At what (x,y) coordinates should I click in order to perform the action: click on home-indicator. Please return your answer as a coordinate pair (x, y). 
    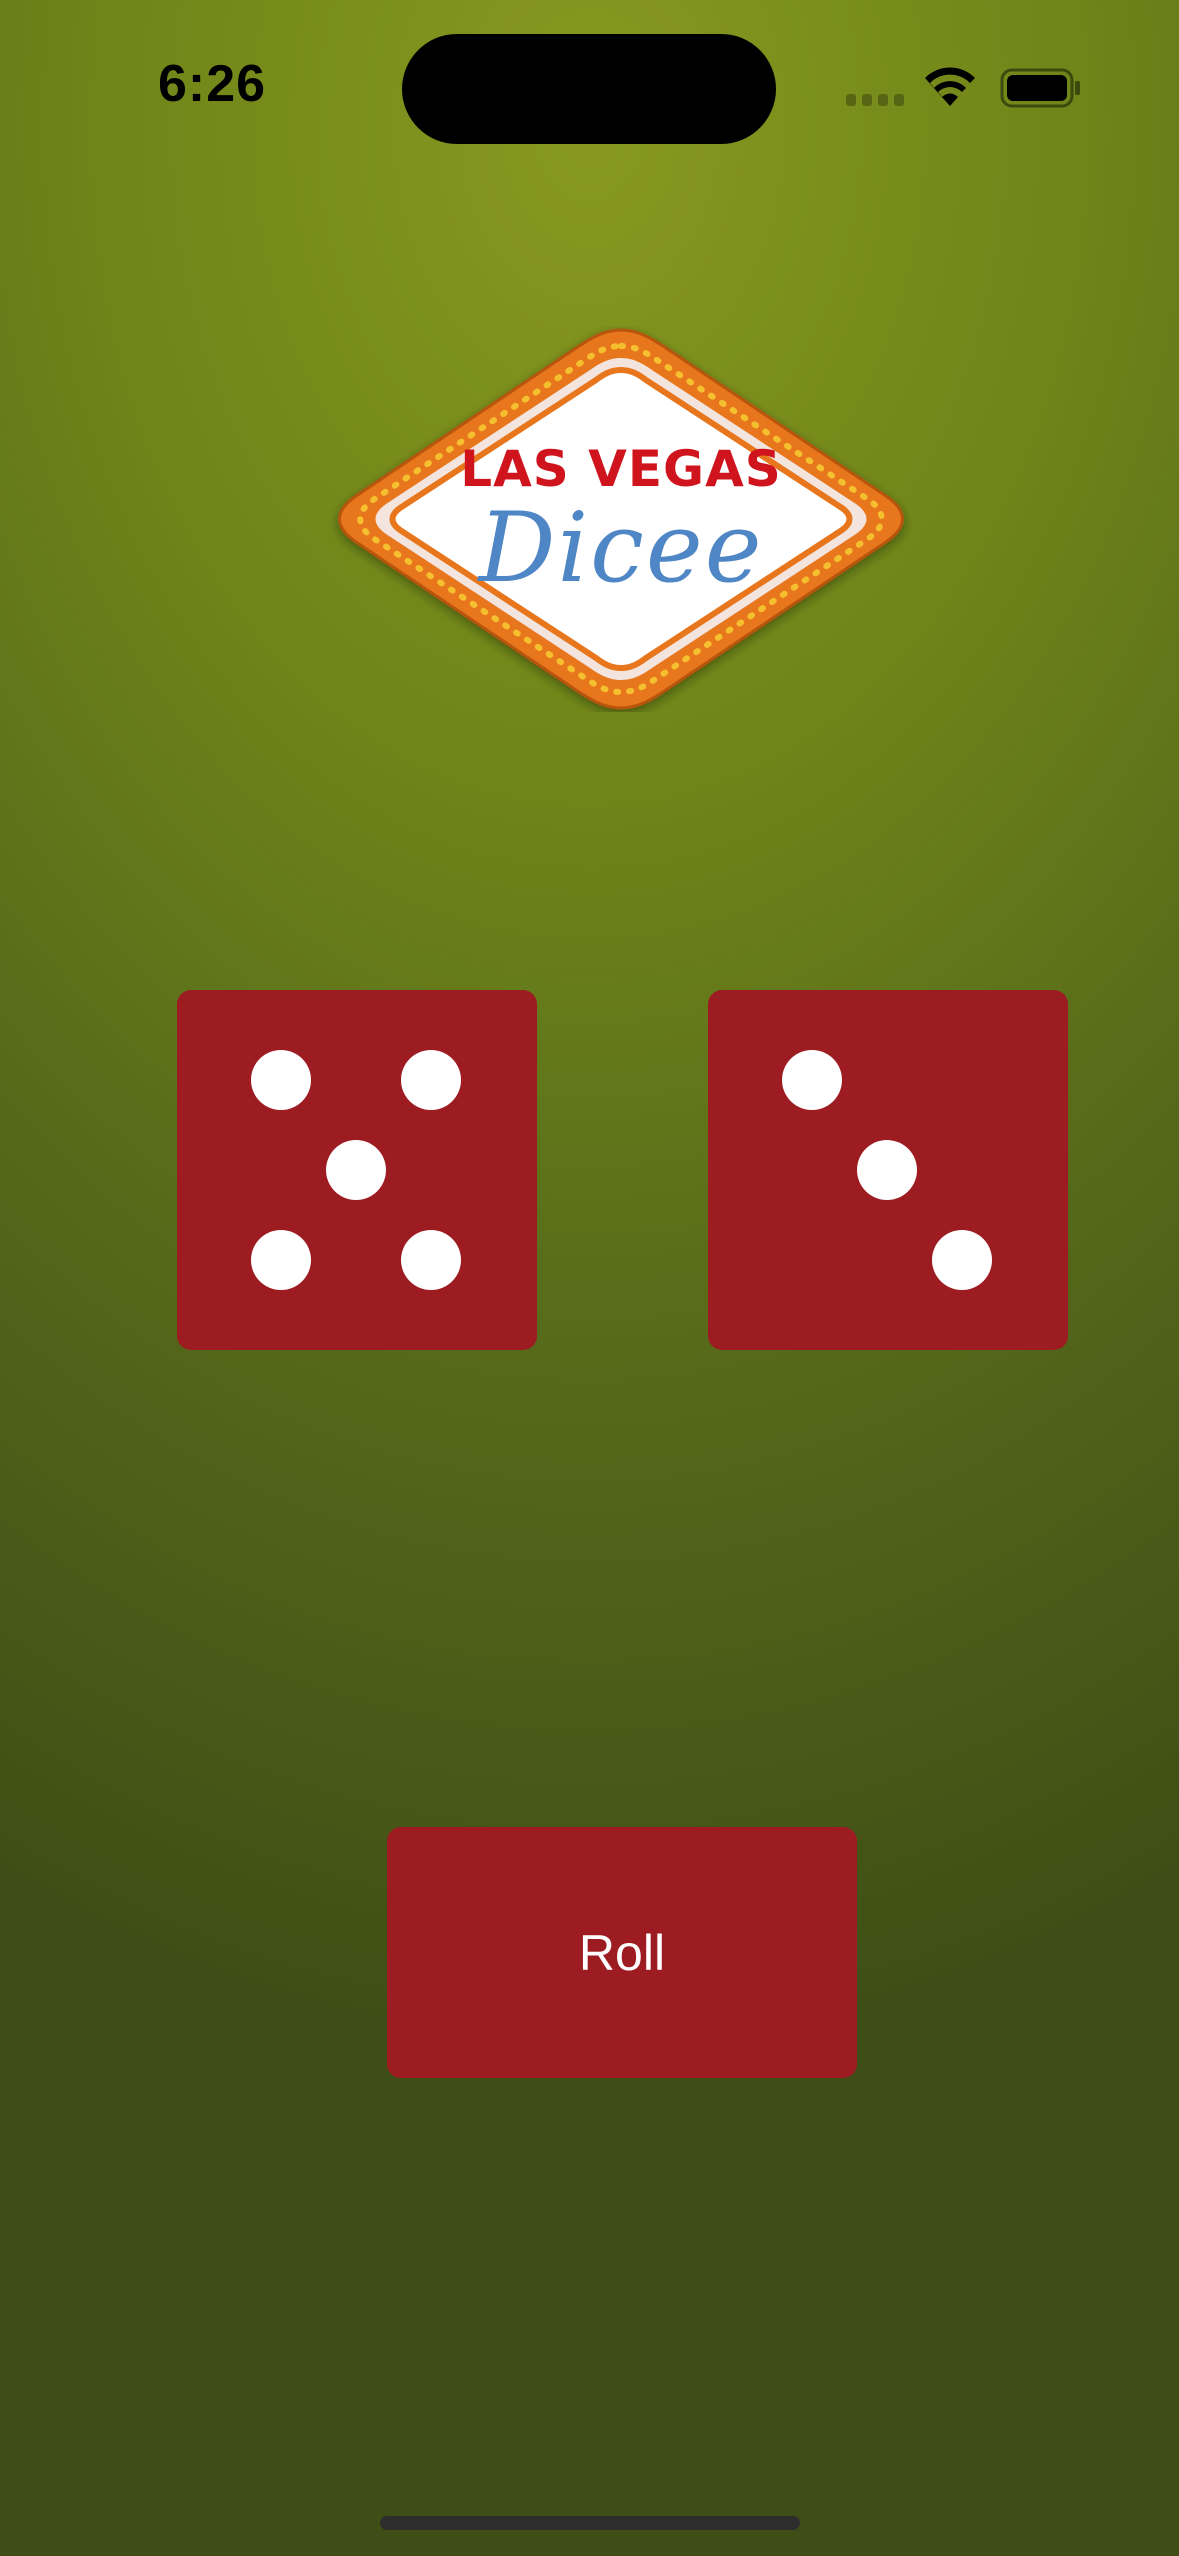
    Looking at the image, I should click on (590, 2523).